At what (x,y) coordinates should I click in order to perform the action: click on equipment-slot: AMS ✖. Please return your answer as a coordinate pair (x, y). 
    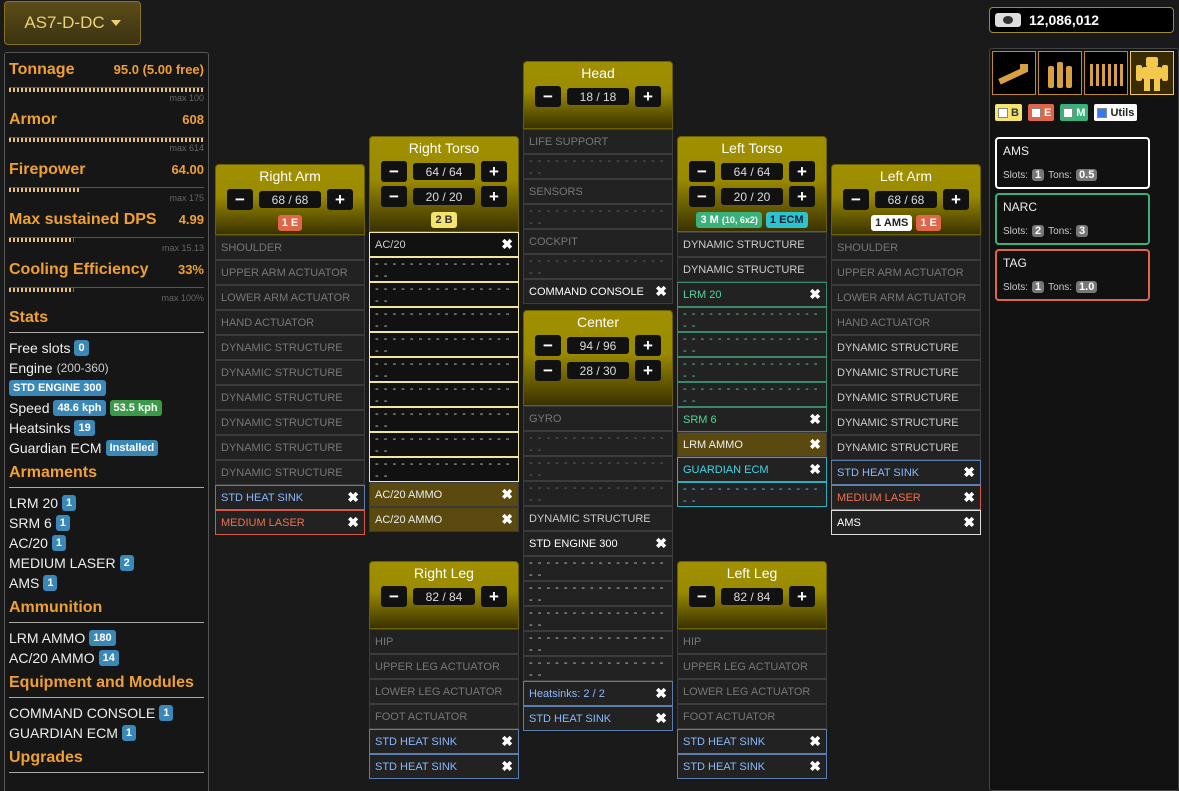
    Looking at the image, I should click on (906, 522).